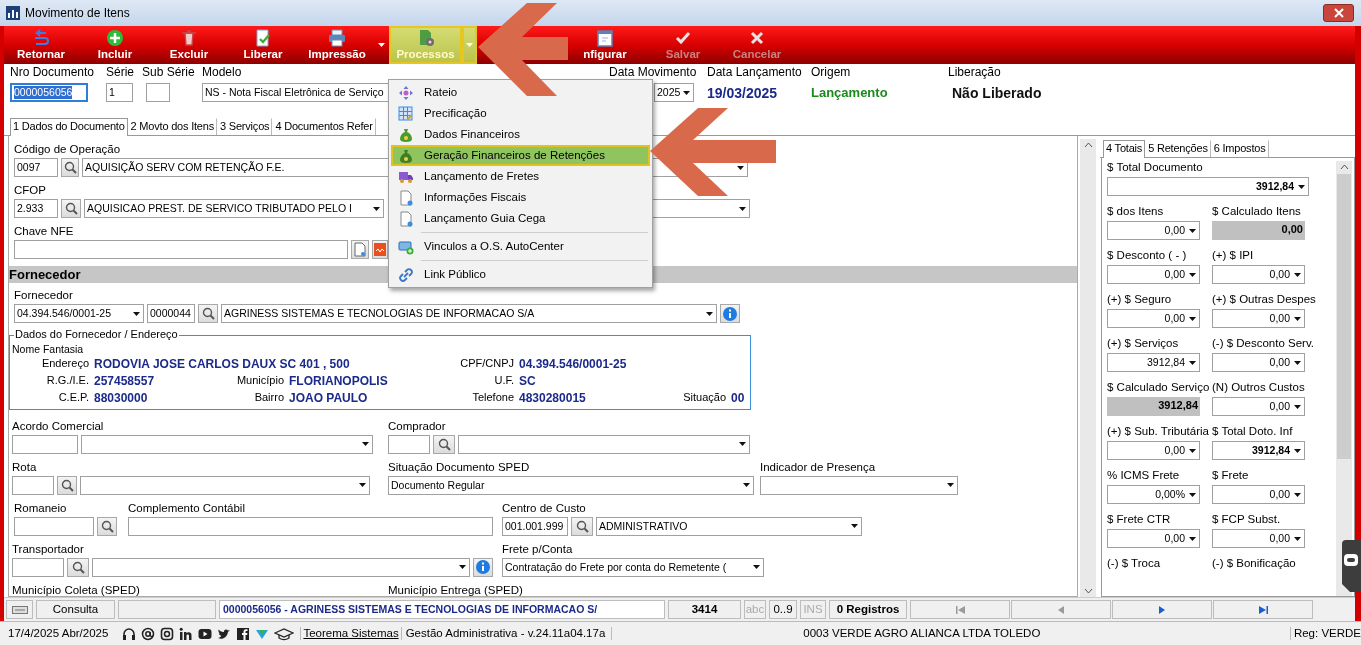  I want to click on field-label: Código de Operação, so click(67, 150).